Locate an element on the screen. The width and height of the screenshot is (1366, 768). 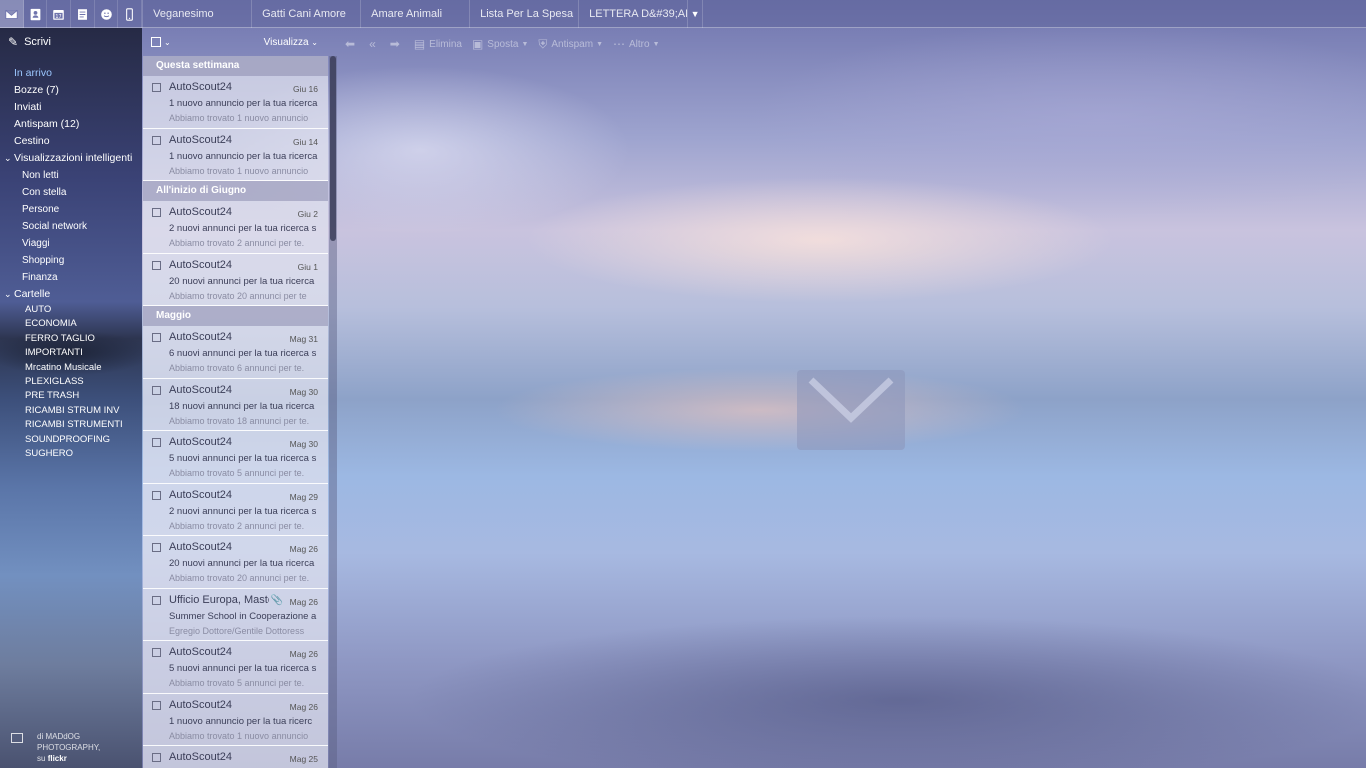
pencil-icon: ✎ is located at coordinates (13, 42).